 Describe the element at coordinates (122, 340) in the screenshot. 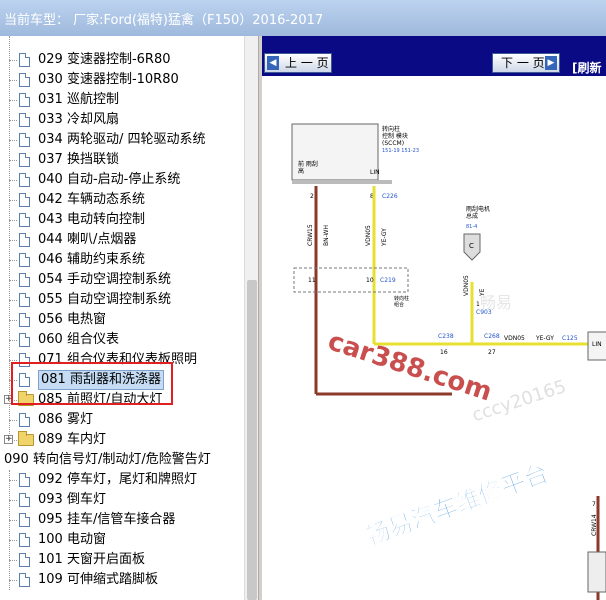

I see `tree-item: 060 组合仪表` at that location.